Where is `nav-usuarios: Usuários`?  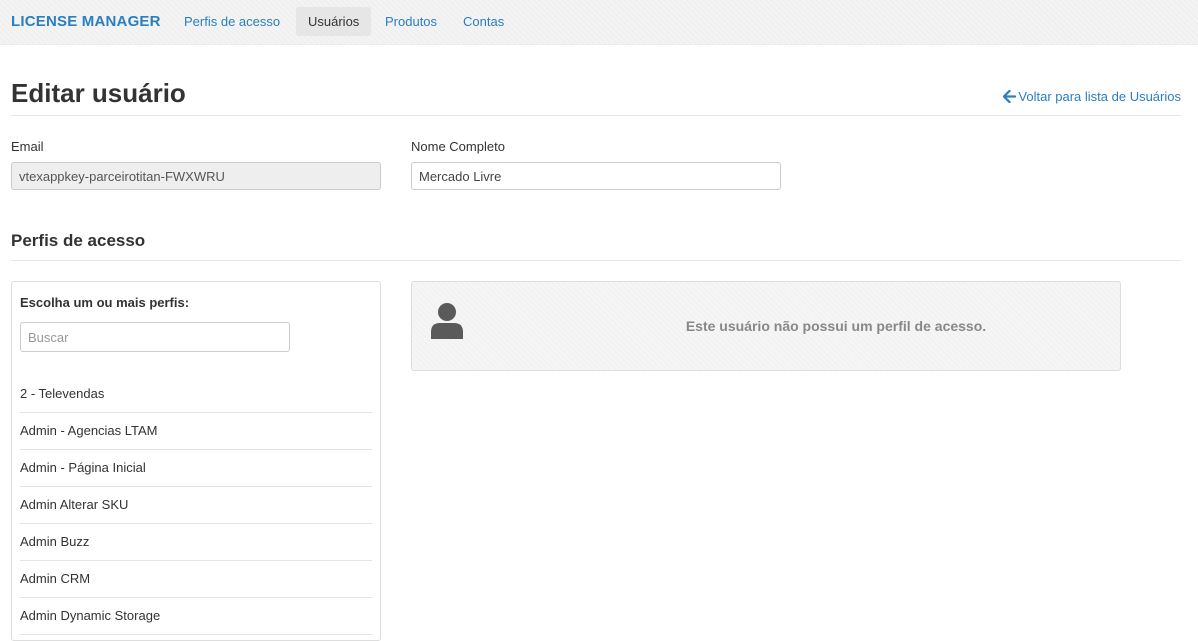
nav-usuarios: Usuários is located at coordinates (334, 21).